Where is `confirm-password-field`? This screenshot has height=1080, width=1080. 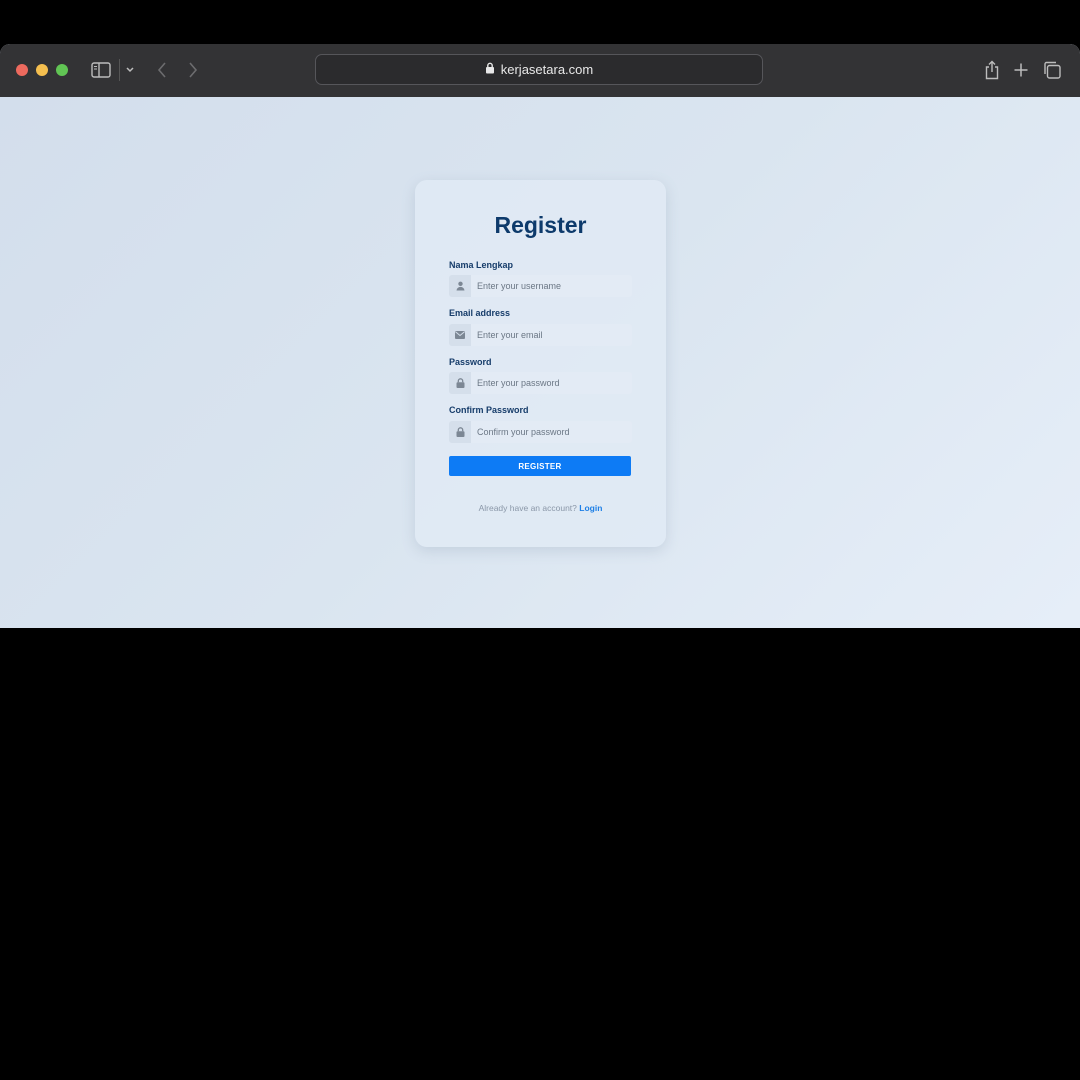 confirm-password-field is located at coordinates (540, 432).